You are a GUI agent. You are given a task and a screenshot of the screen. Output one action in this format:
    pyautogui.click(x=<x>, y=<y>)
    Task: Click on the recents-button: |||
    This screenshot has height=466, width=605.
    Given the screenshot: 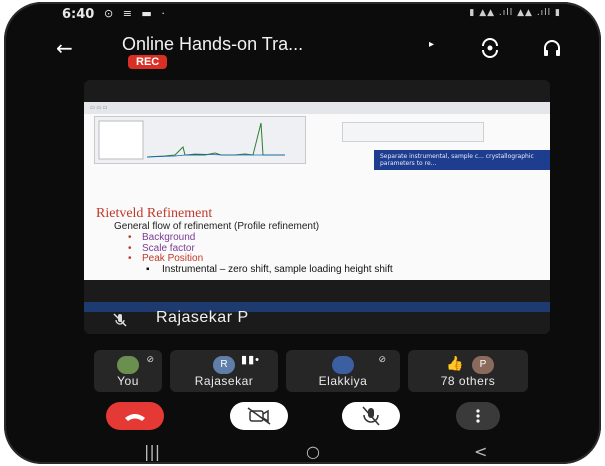 What is the action you would take?
    pyautogui.click(x=152, y=451)
    